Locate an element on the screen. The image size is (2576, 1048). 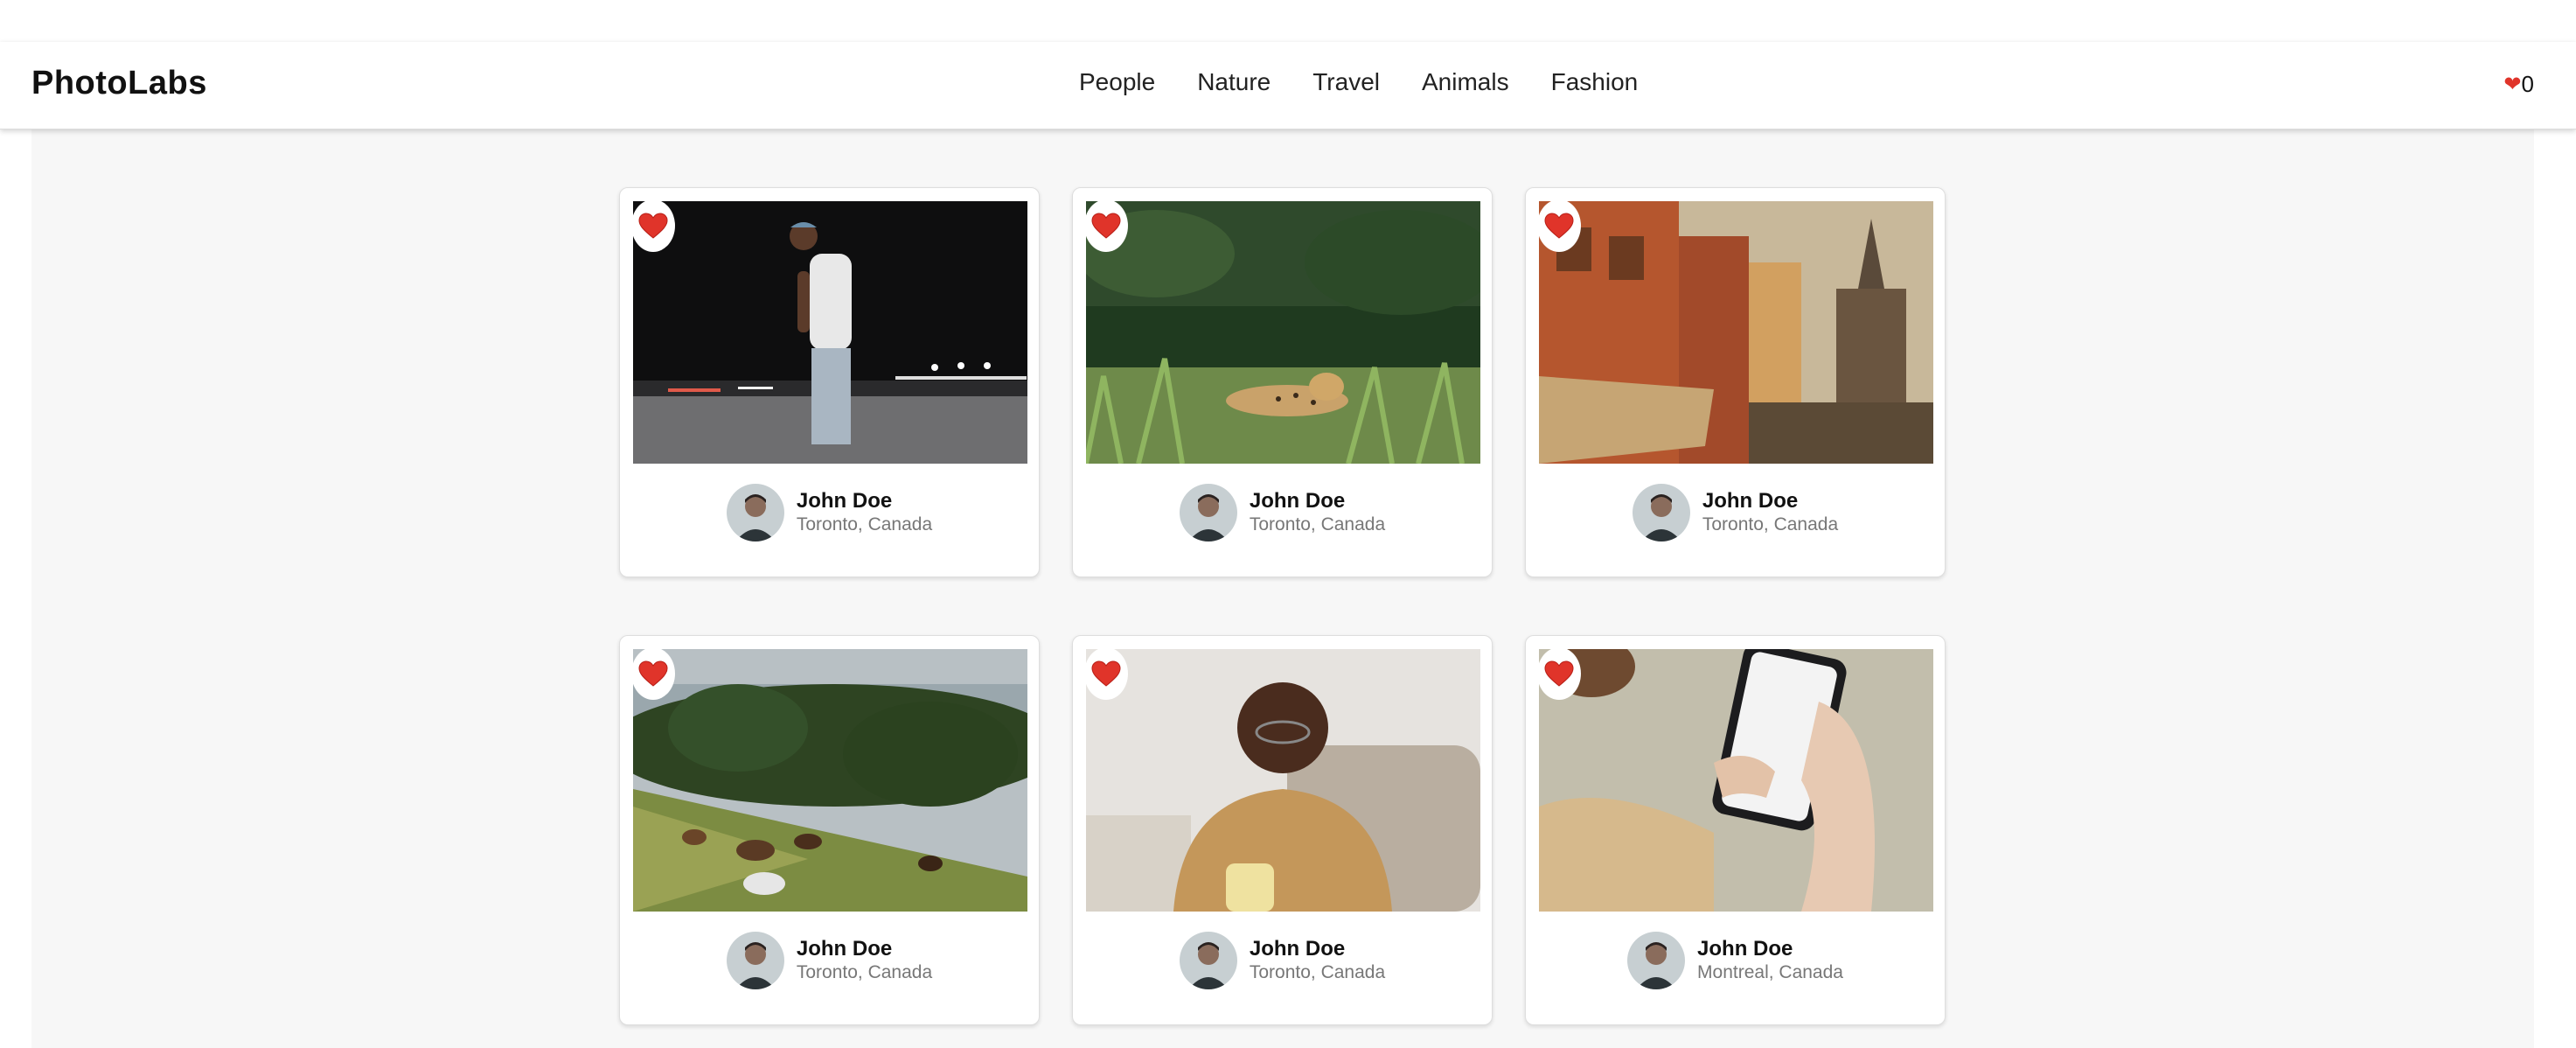
top-spacer is located at coordinates (1288, 21).